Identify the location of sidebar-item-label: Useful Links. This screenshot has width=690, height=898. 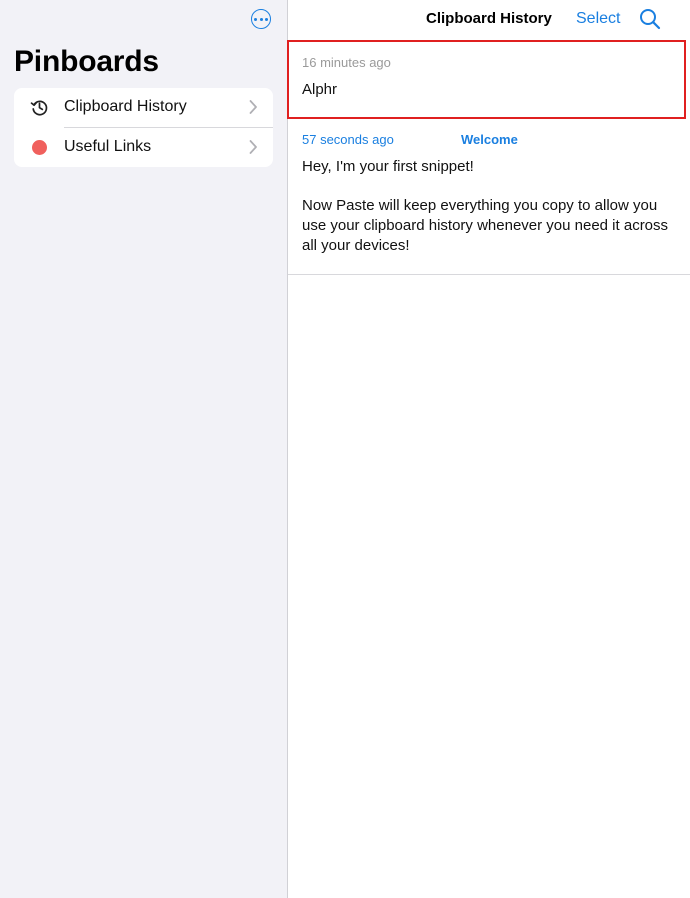
(108, 146).